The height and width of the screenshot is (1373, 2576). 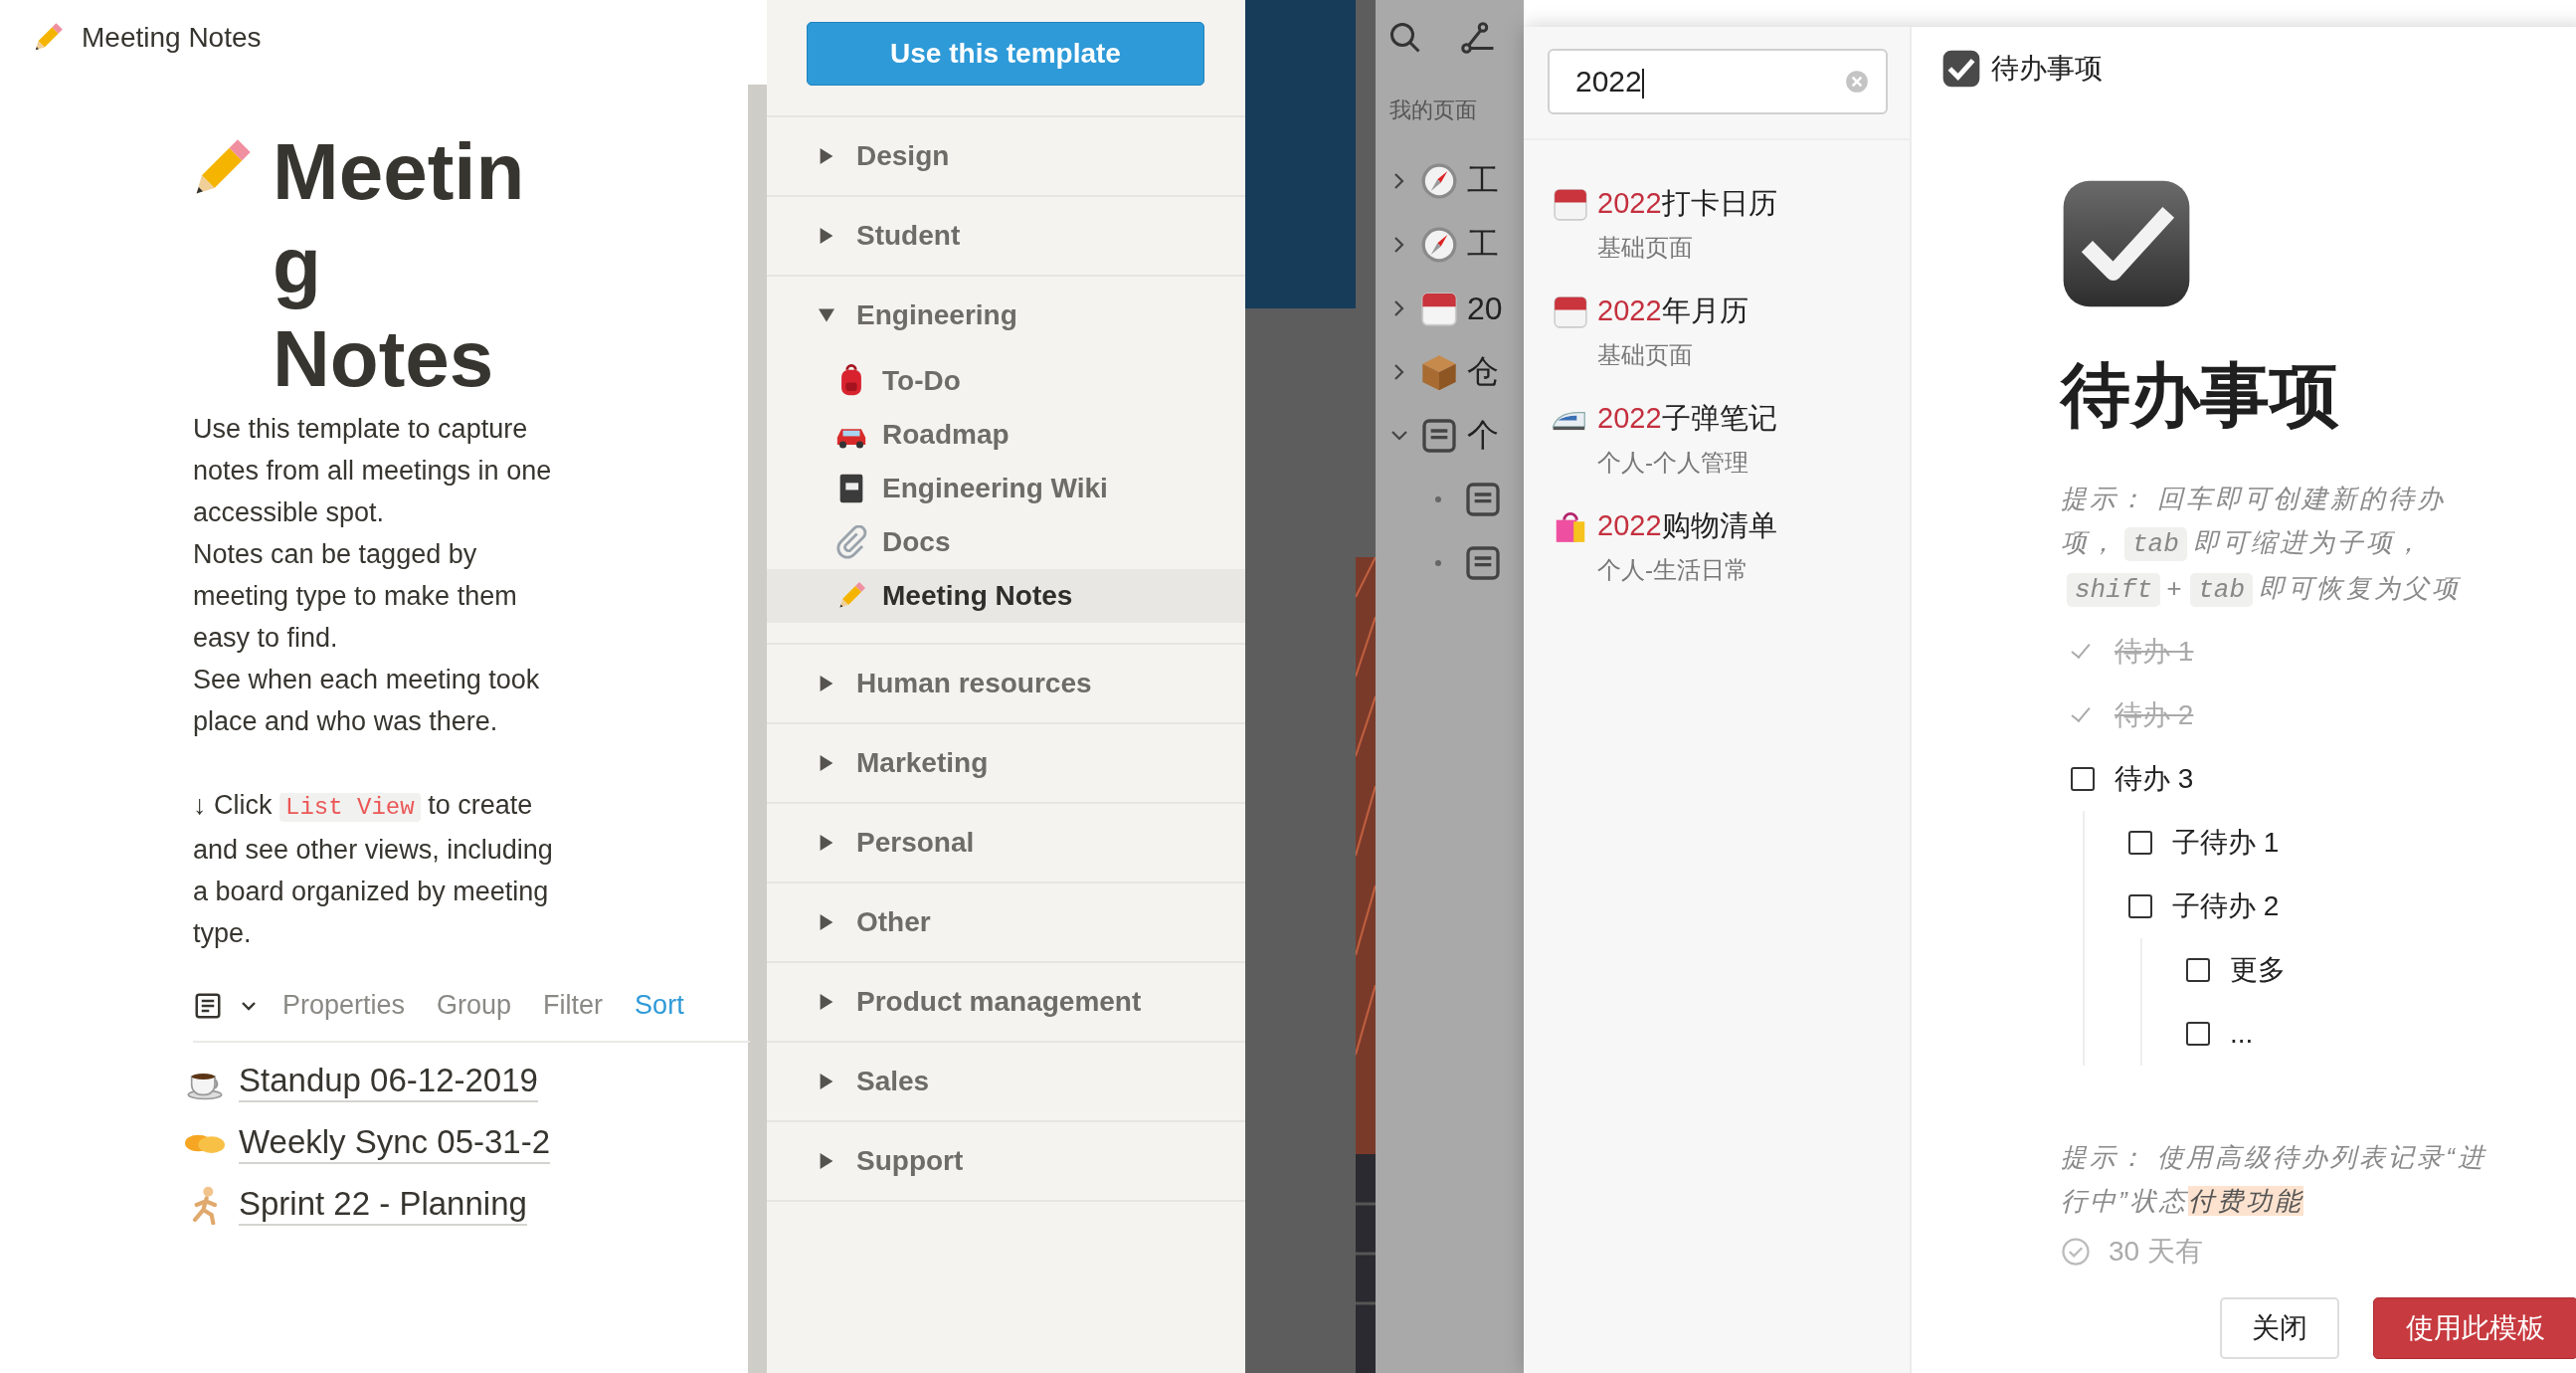 I want to click on todo-text: 子待办 1, so click(x=2226, y=843).